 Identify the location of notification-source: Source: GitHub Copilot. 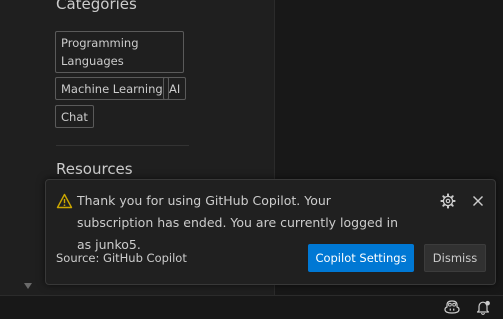
(121, 258).